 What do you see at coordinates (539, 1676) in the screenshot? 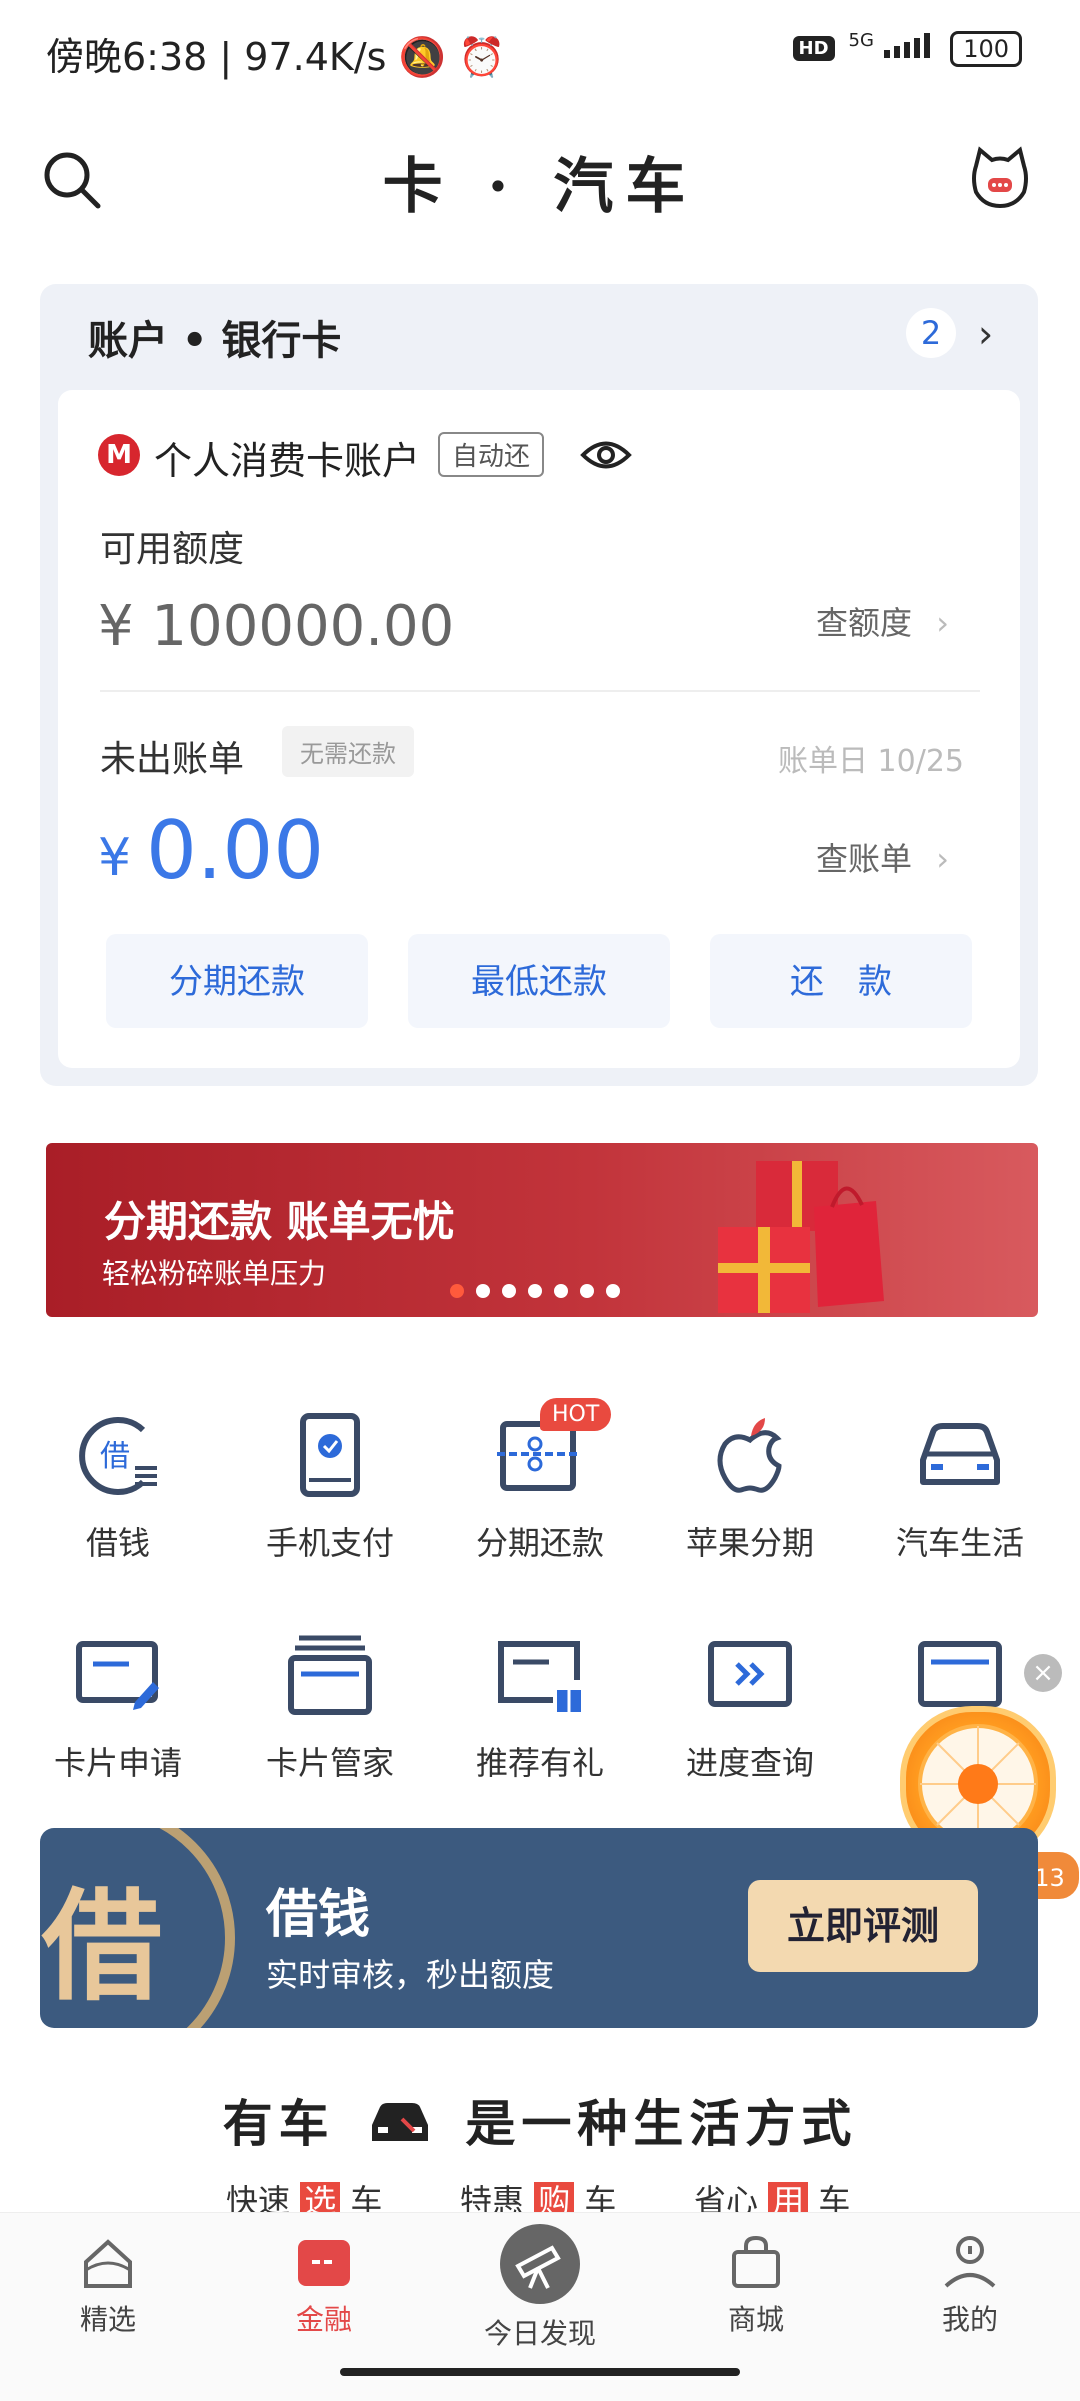
I see `gift-card-icon` at bounding box center [539, 1676].